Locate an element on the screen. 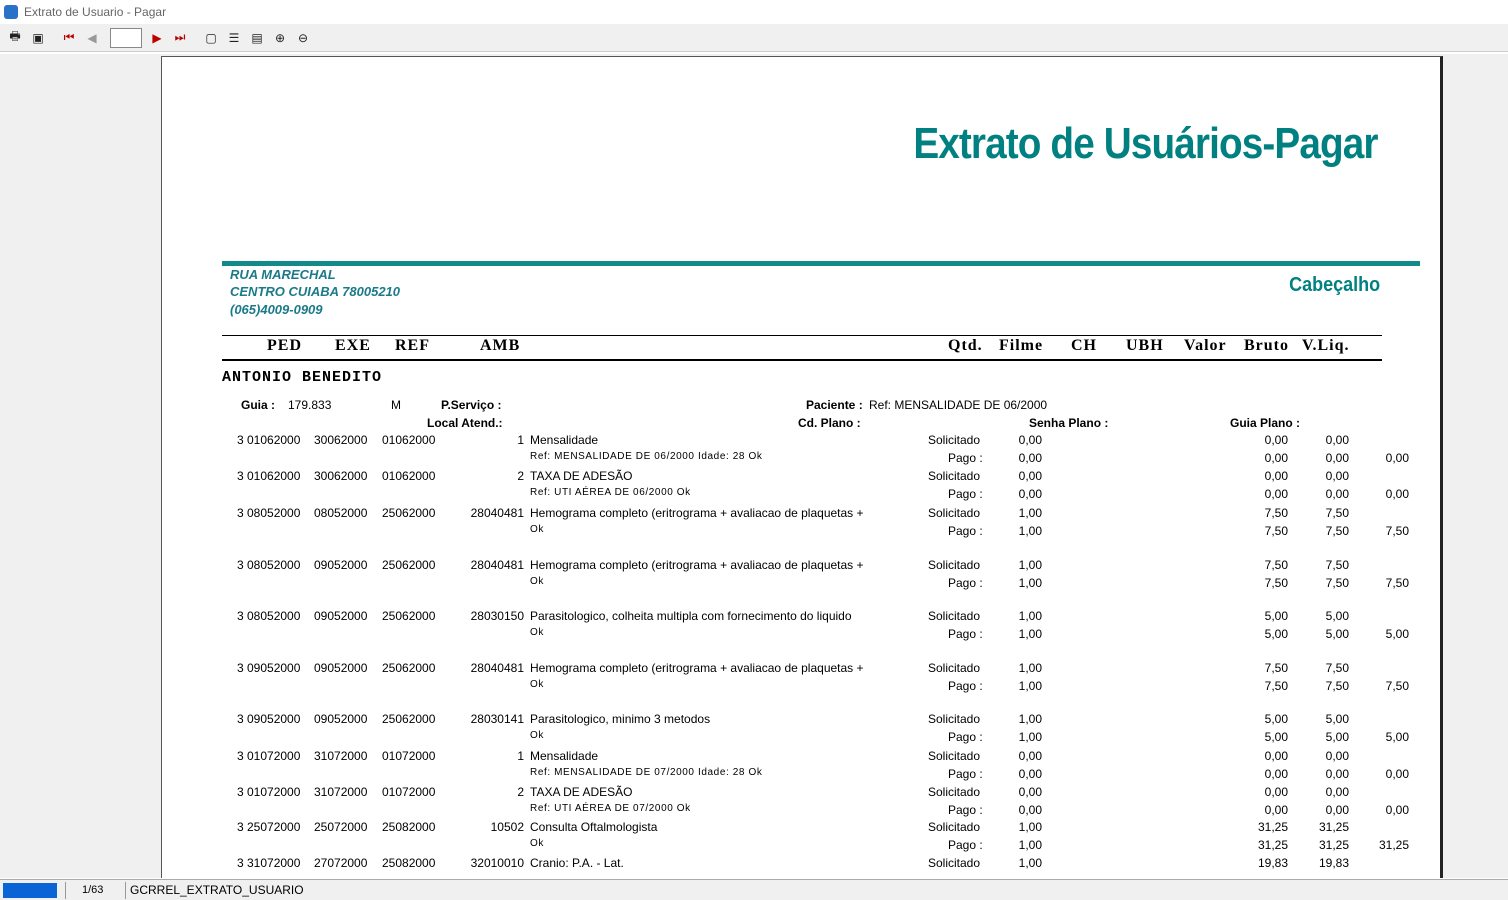 The width and height of the screenshot is (1508, 900). page-number-input is located at coordinates (126, 37).